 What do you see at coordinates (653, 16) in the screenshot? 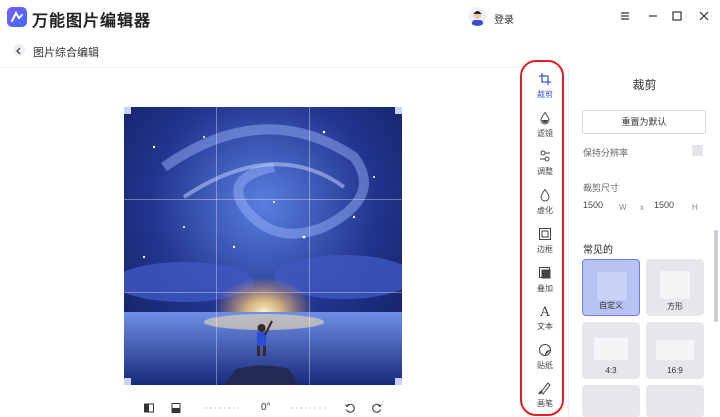
I see `minimize-icon` at bounding box center [653, 16].